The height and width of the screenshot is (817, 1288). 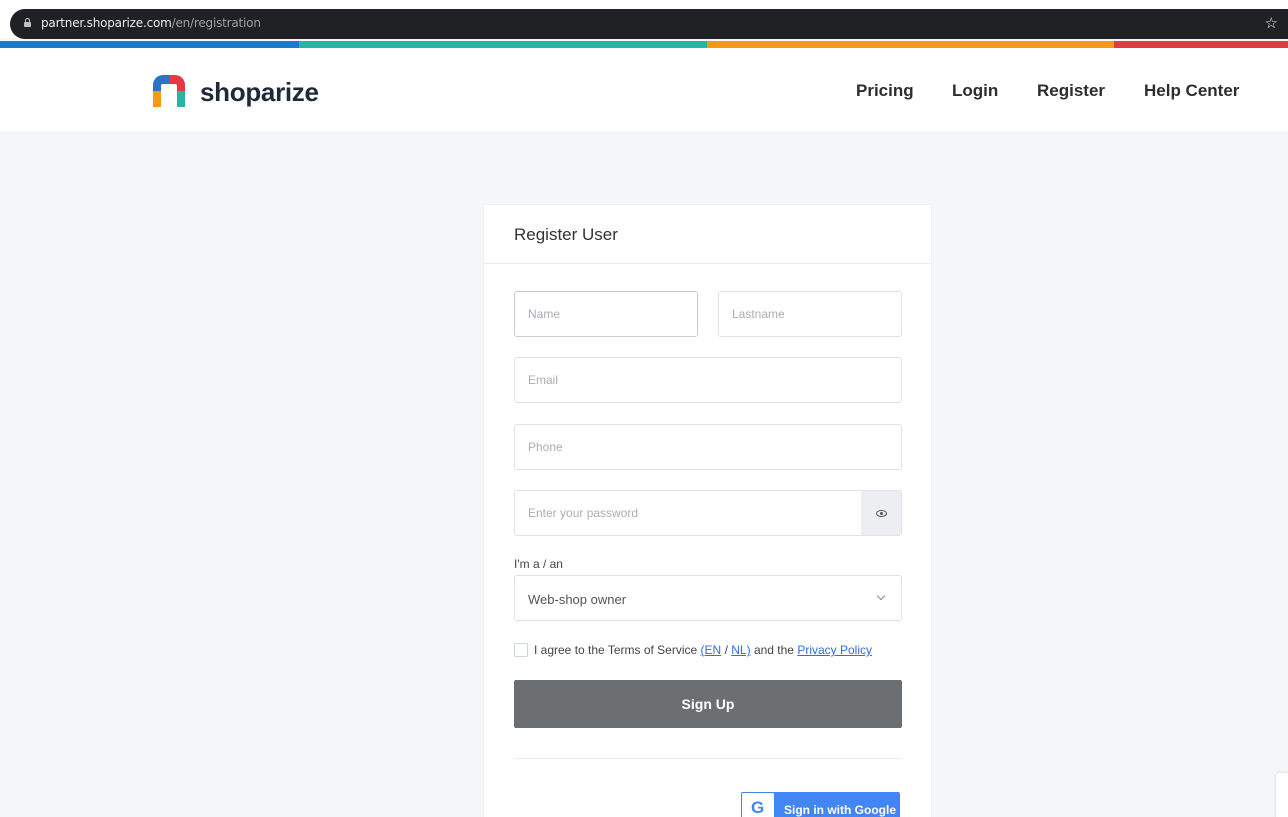 What do you see at coordinates (975, 91) in the screenshot?
I see `nav-login: Login` at bounding box center [975, 91].